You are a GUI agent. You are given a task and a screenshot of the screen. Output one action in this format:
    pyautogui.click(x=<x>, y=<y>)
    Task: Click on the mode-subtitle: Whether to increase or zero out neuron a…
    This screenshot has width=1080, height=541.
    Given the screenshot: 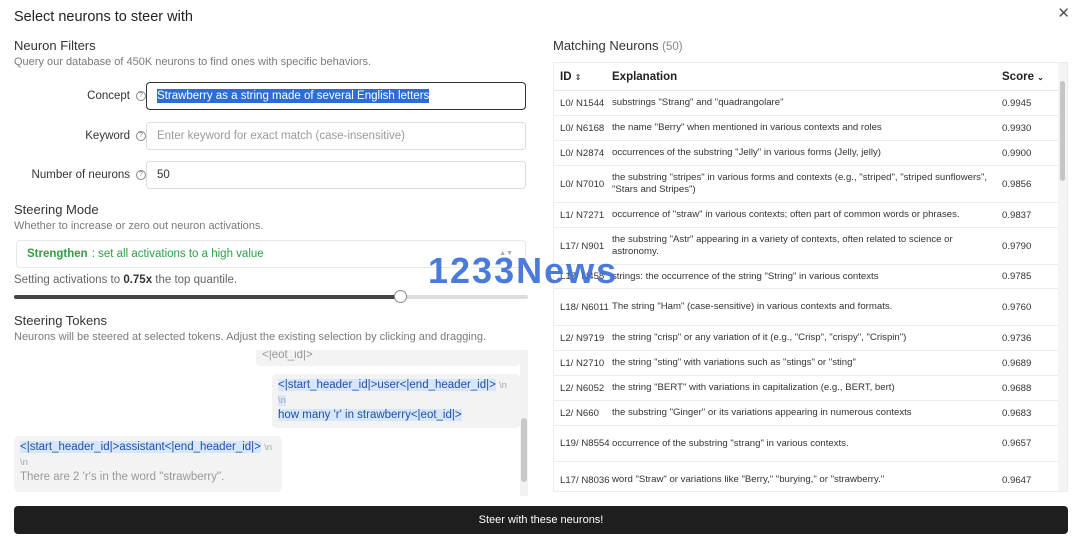 What is the action you would take?
    pyautogui.click(x=139, y=226)
    